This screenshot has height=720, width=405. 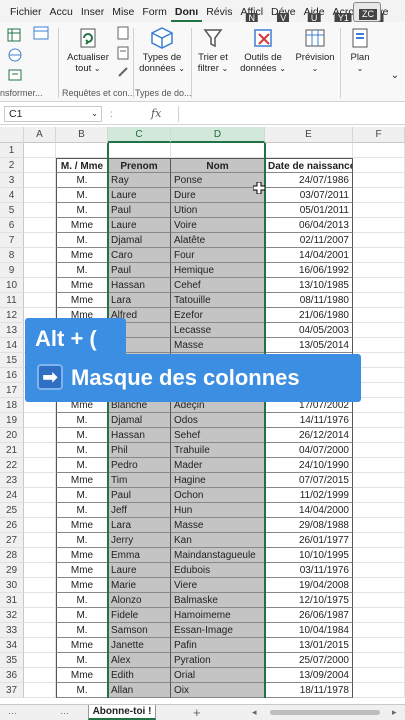 What do you see at coordinates (123, 54) in the screenshot?
I see `properties-icon` at bounding box center [123, 54].